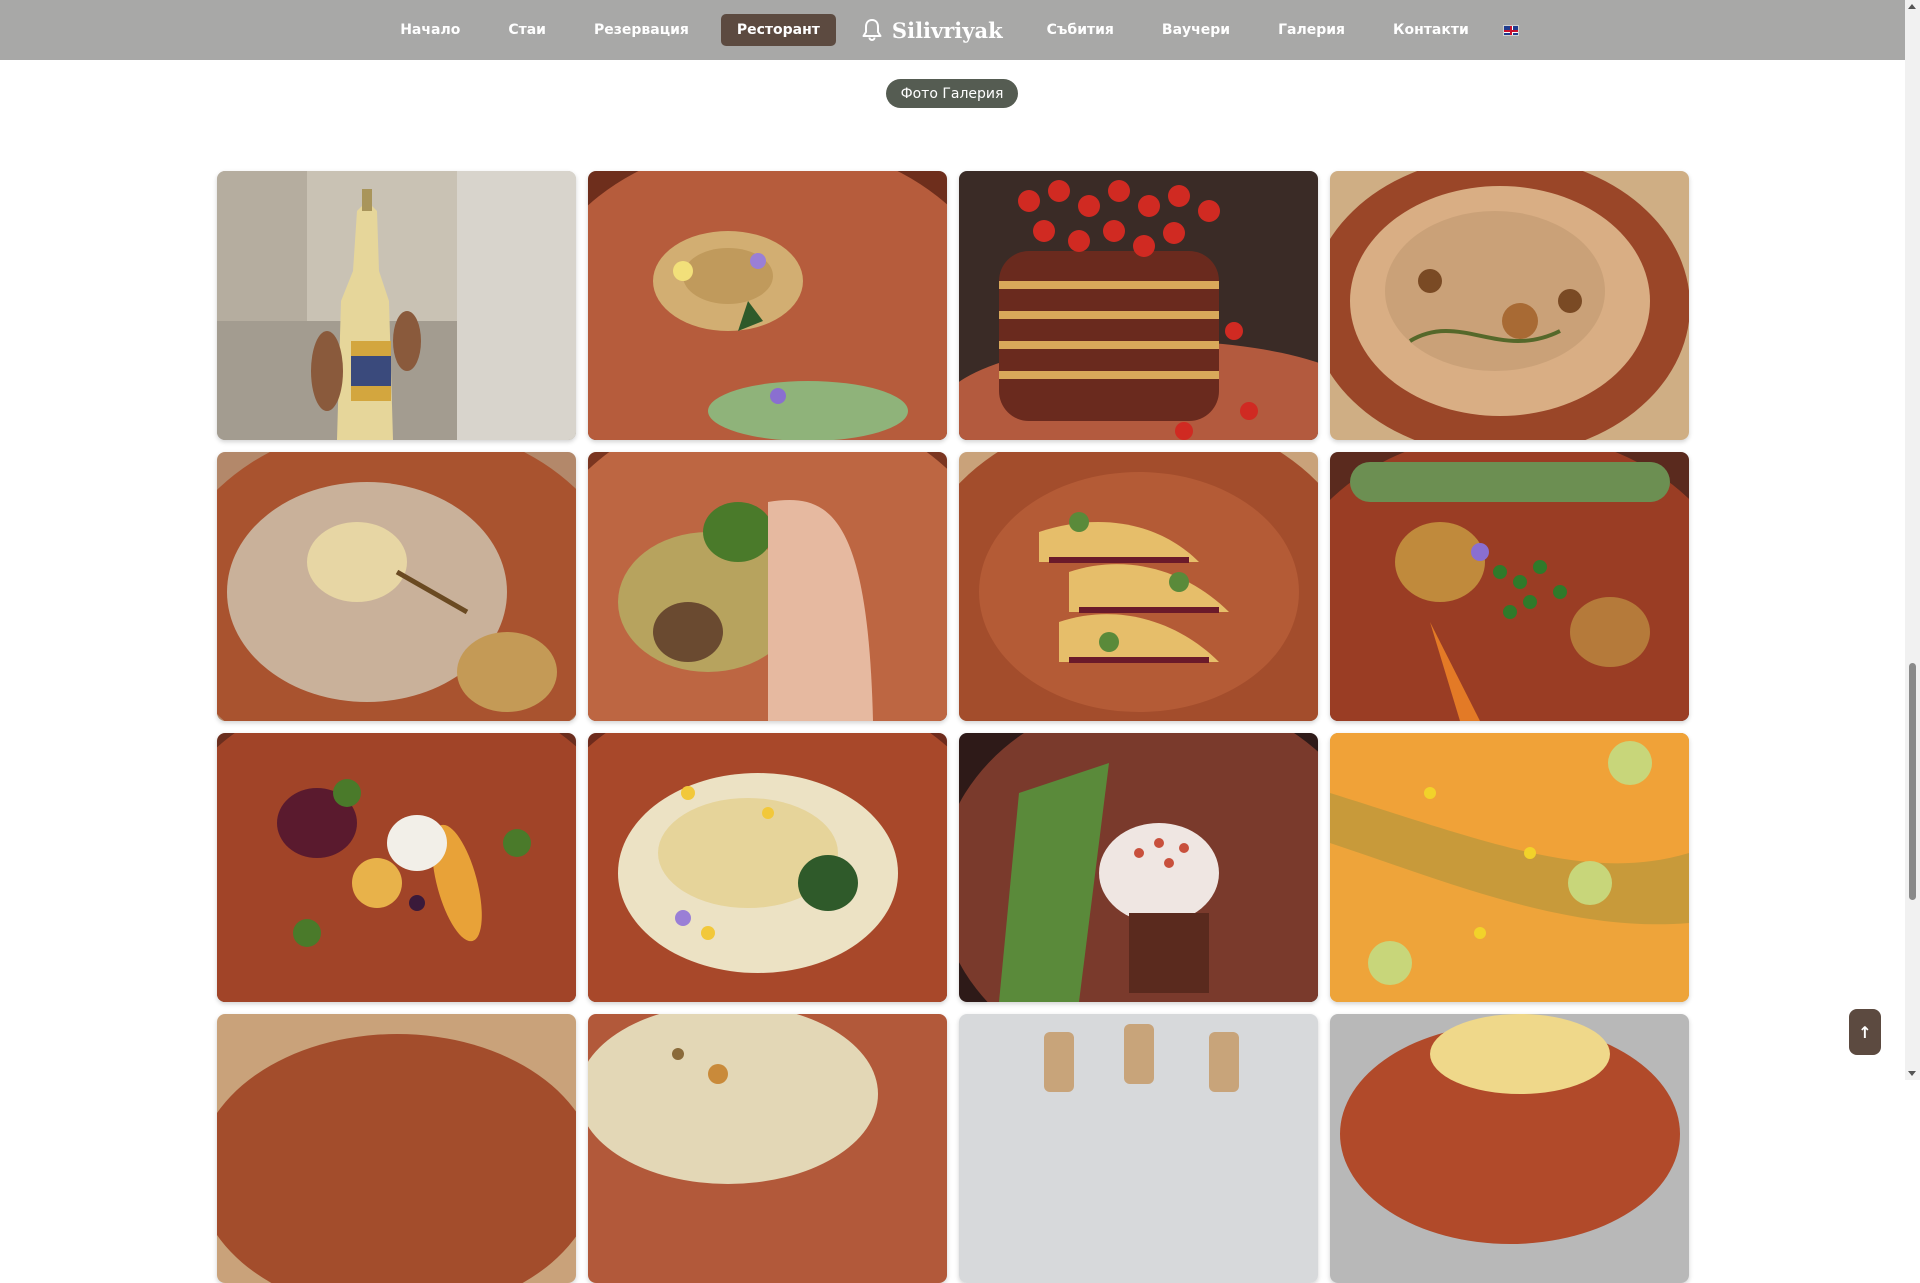 Image resolution: width=1920 pixels, height=1283 pixels. What do you see at coordinates (1196, 30) in the screenshot?
I see `nav-item-vouchers: Ваучери` at bounding box center [1196, 30].